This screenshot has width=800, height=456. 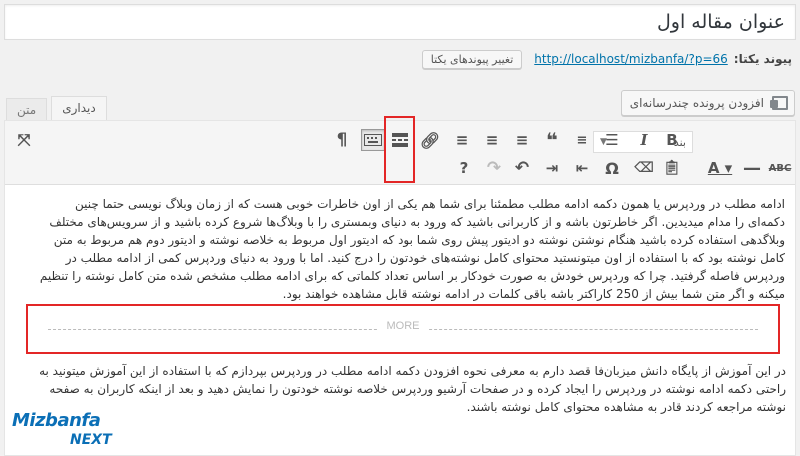 I want to click on editor-tabs: متن دیداری, so click(x=56, y=109).